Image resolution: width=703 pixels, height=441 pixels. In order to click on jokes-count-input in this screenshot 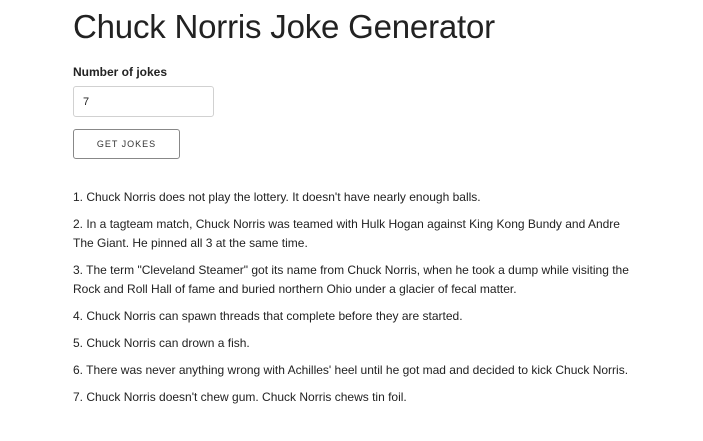, I will do `click(143, 101)`.